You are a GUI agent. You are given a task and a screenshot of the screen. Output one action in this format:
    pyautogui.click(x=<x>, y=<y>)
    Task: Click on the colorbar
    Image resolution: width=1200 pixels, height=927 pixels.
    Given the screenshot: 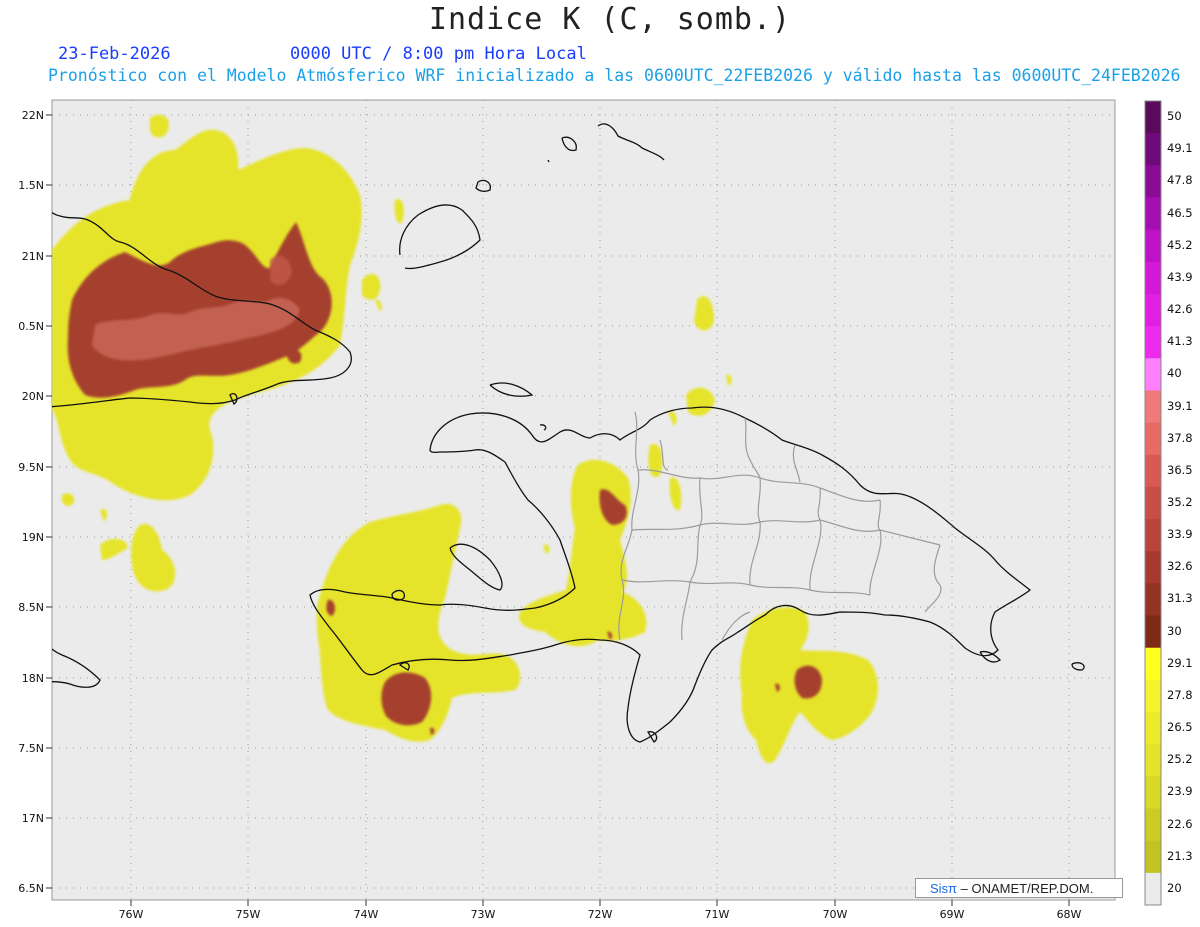 What is the action you would take?
    pyautogui.click(x=1153, y=503)
    